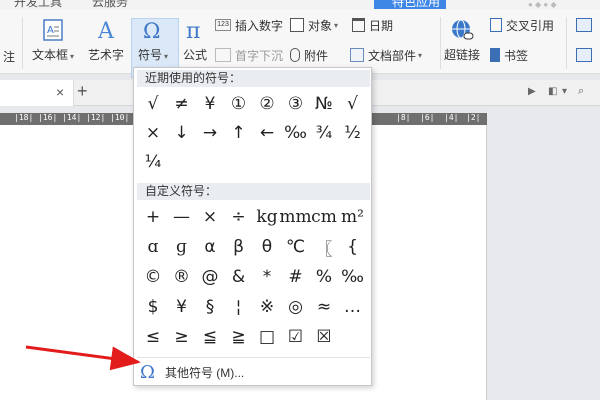  I want to click on symbol-cell: ←, so click(267, 133).